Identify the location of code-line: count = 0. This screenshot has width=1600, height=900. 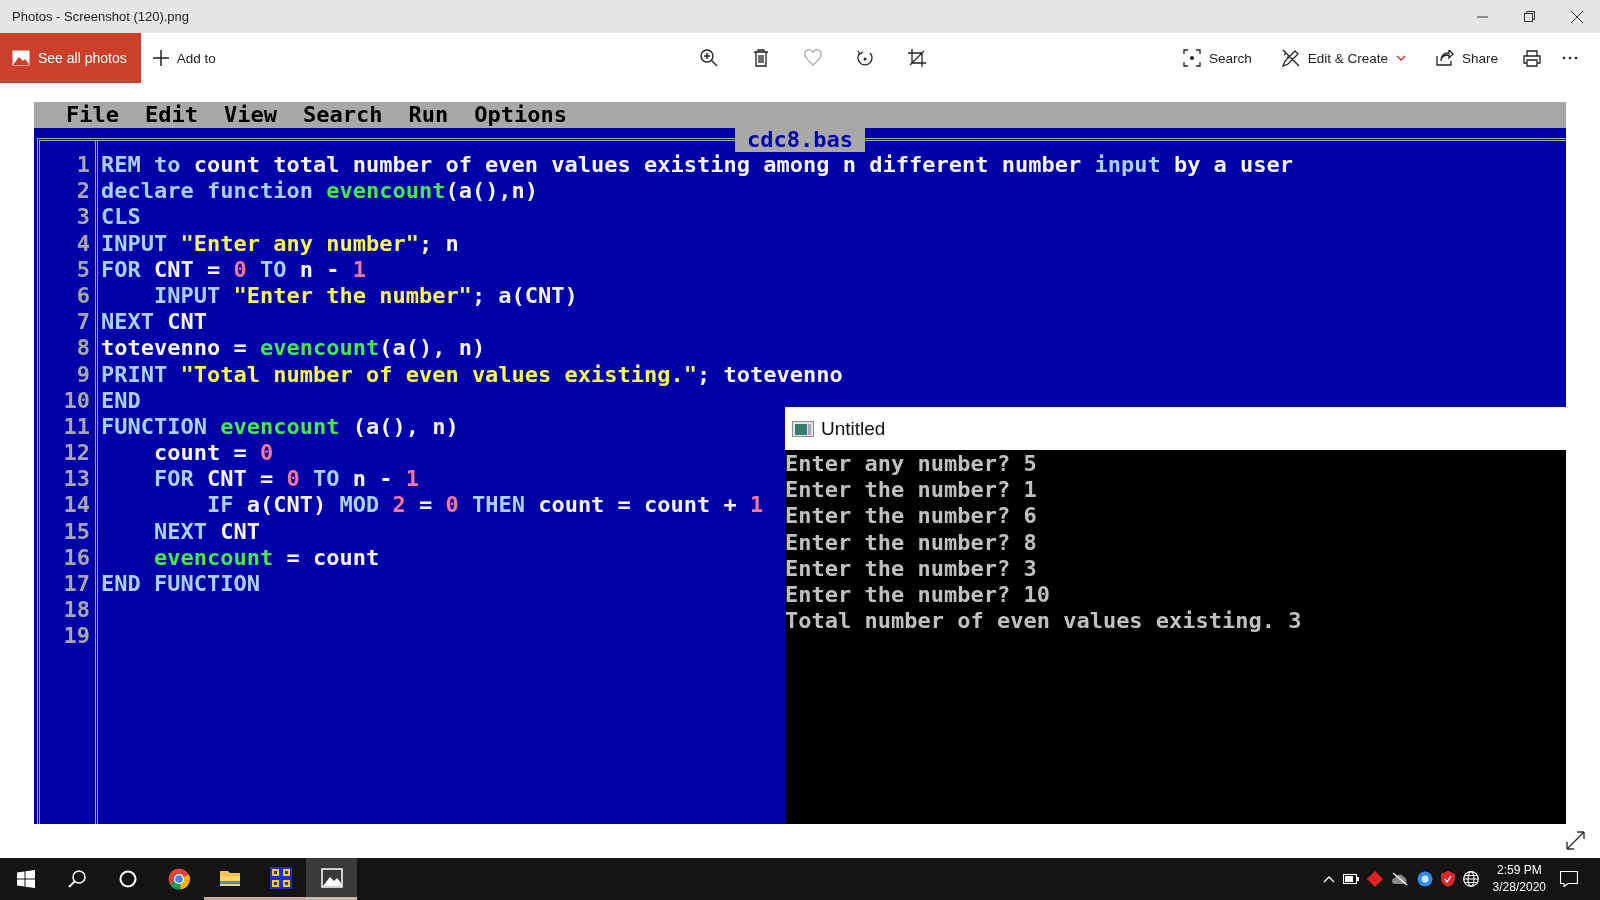
(213, 453).